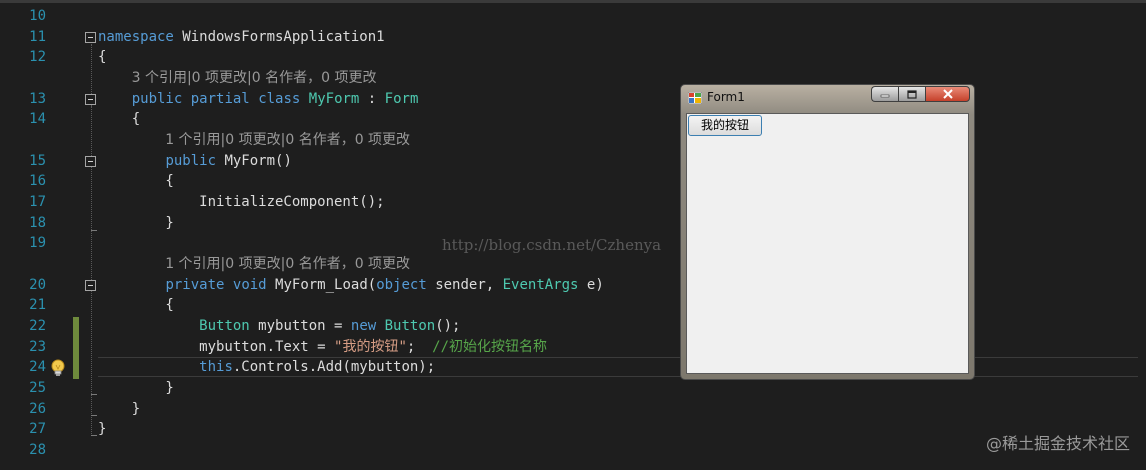 The width and height of the screenshot is (1146, 470). Describe the element at coordinates (254, 78) in the screenshot. I see `codelens-info: 3 个引用|0 项更改|0 名作者，0 项更改` at that location.